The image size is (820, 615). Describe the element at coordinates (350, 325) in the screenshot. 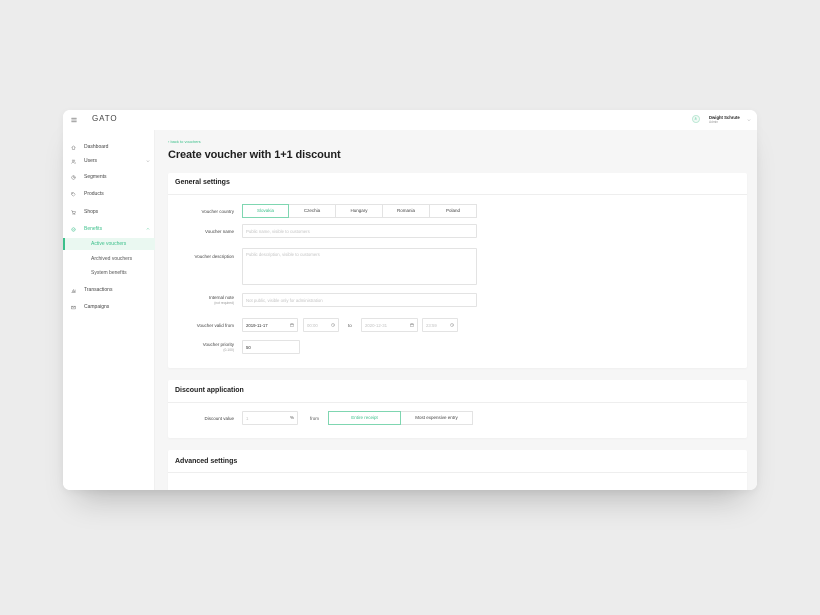

I see `valid-to-label: to` at that location.